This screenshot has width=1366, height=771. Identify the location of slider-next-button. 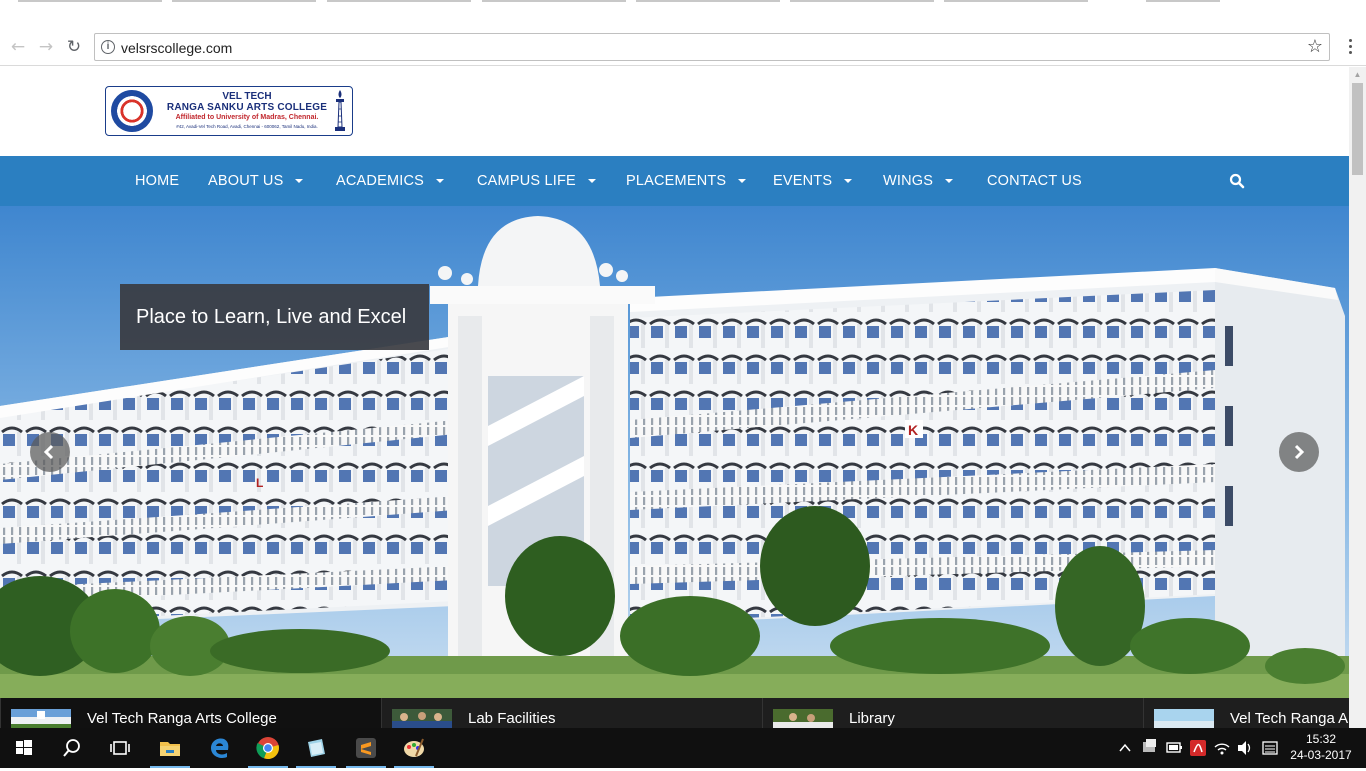
(1299, 452).